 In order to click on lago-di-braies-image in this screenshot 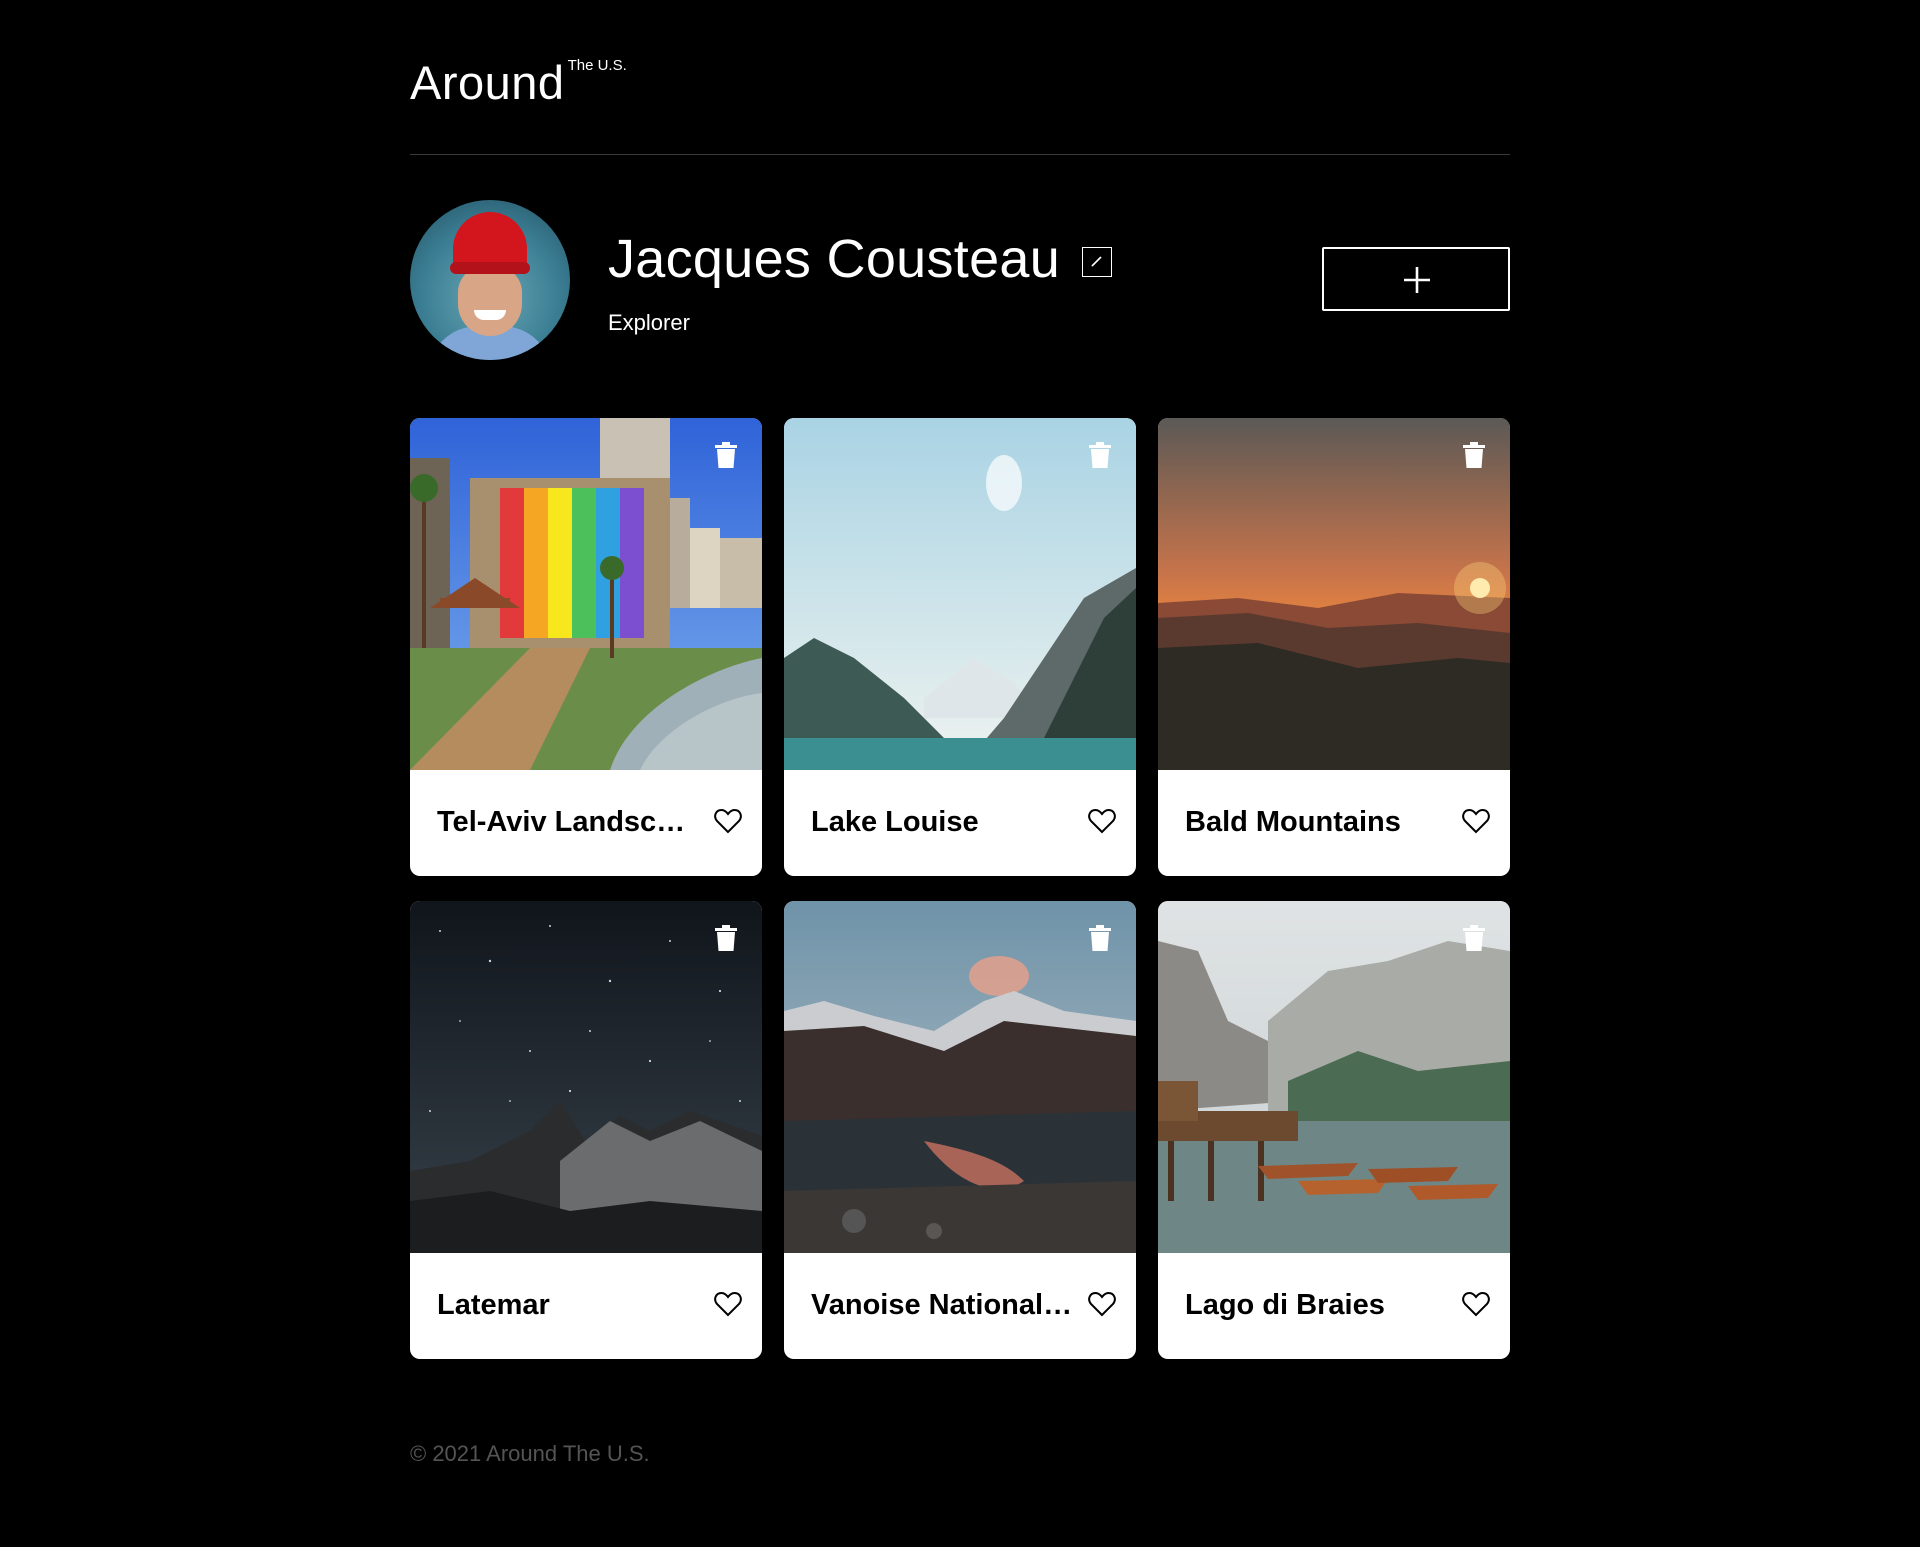, I will do `click(1334, 1077)`.